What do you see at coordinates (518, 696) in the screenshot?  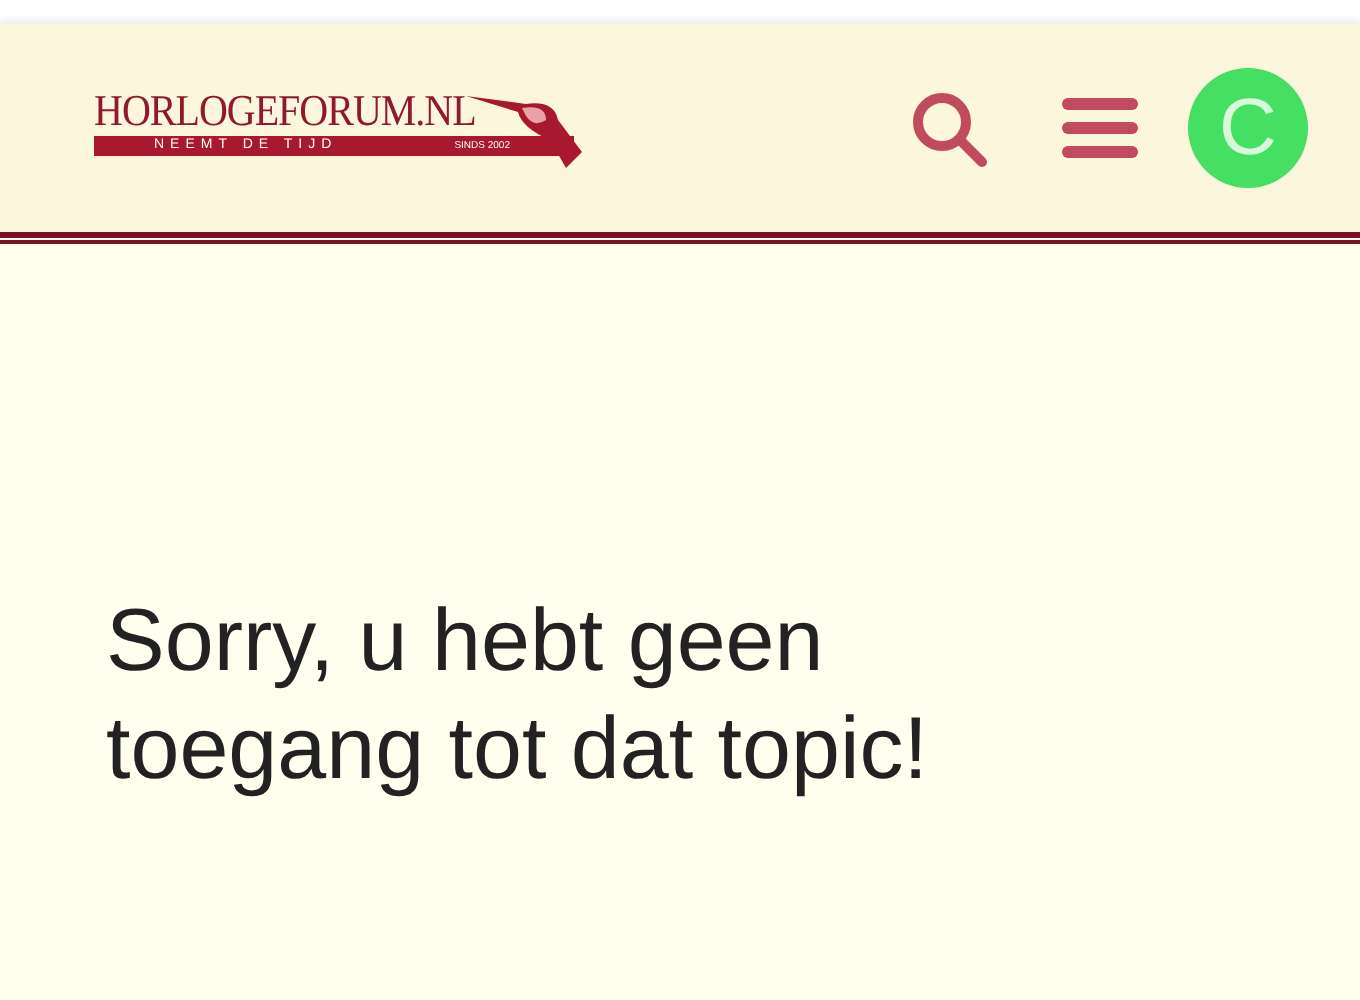 I see `error-message: Sorry, u hebt geen toegang tot dat topic!` at bounding box center [518, 696].